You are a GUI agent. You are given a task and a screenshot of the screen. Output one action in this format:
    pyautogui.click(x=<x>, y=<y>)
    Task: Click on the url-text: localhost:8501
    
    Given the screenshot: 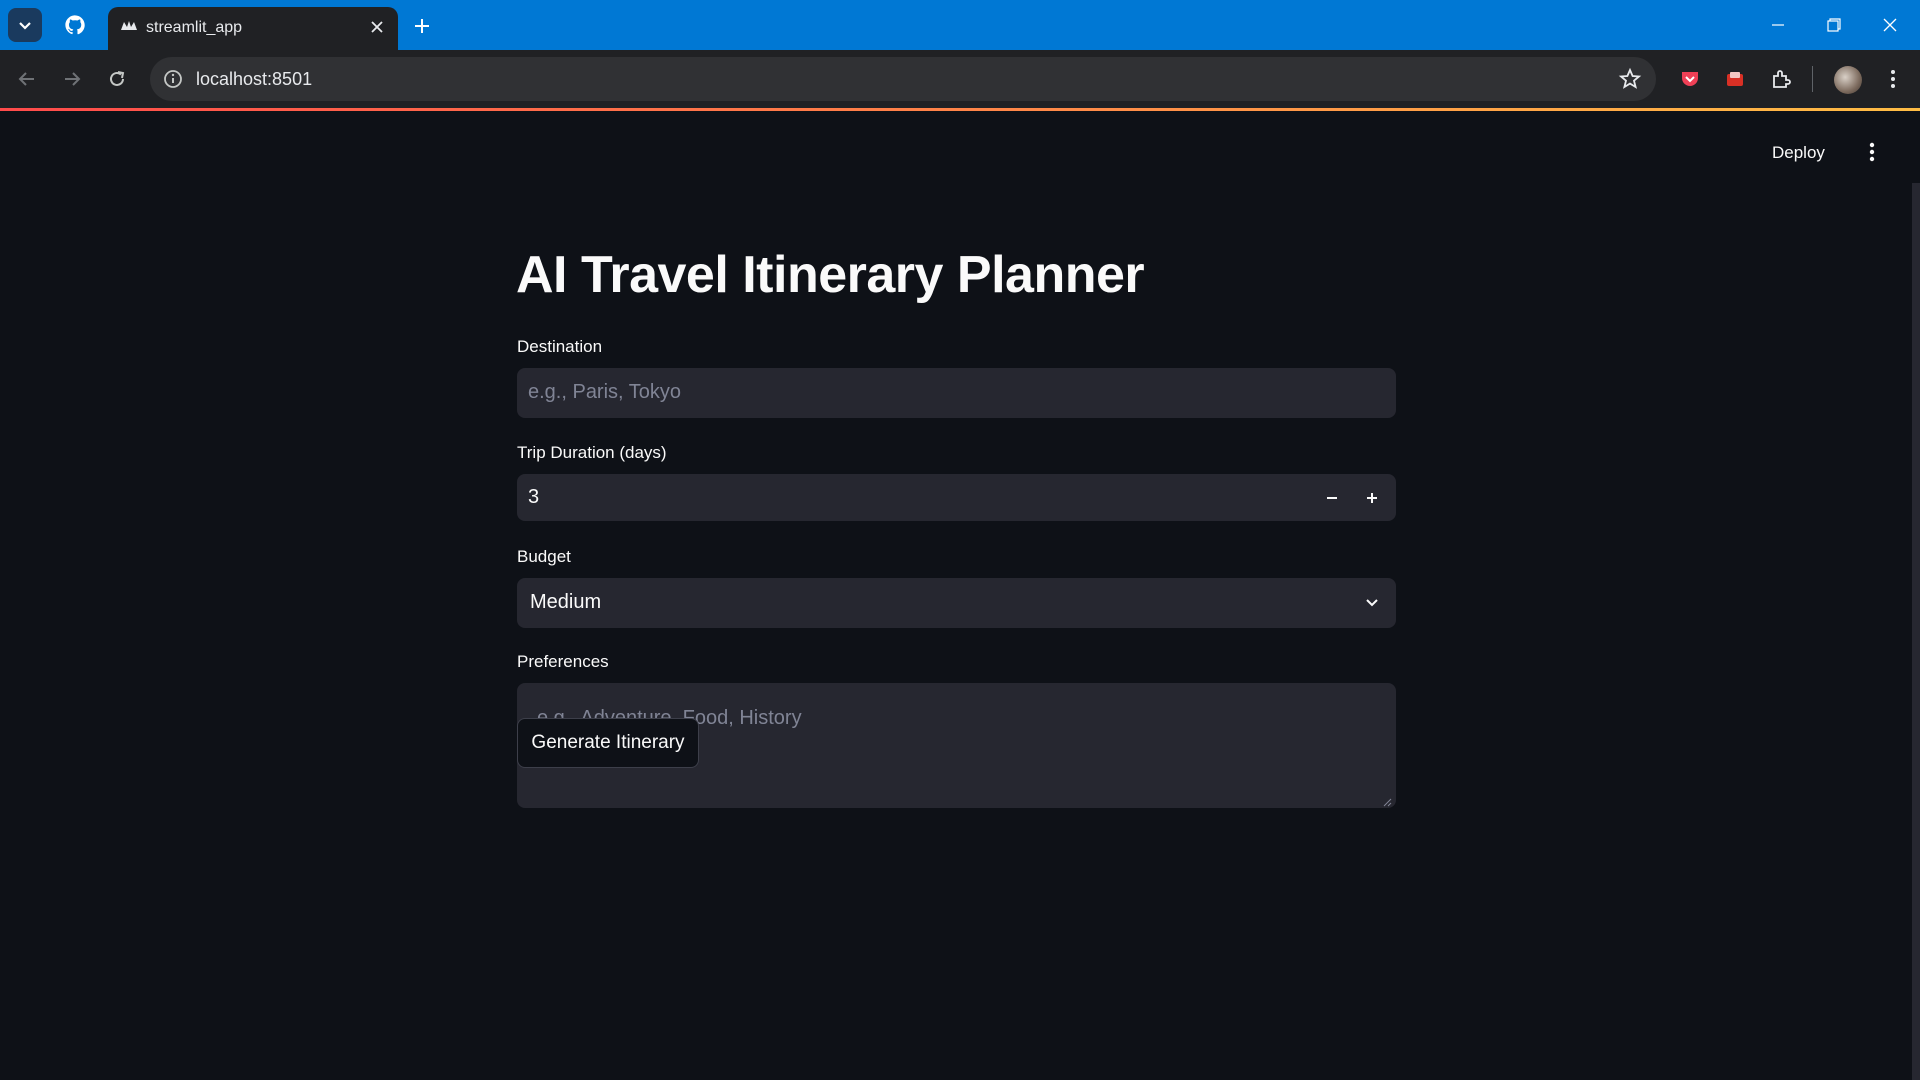 What is the action you would take?
    pyautogui.click(x=254, y=79)
    